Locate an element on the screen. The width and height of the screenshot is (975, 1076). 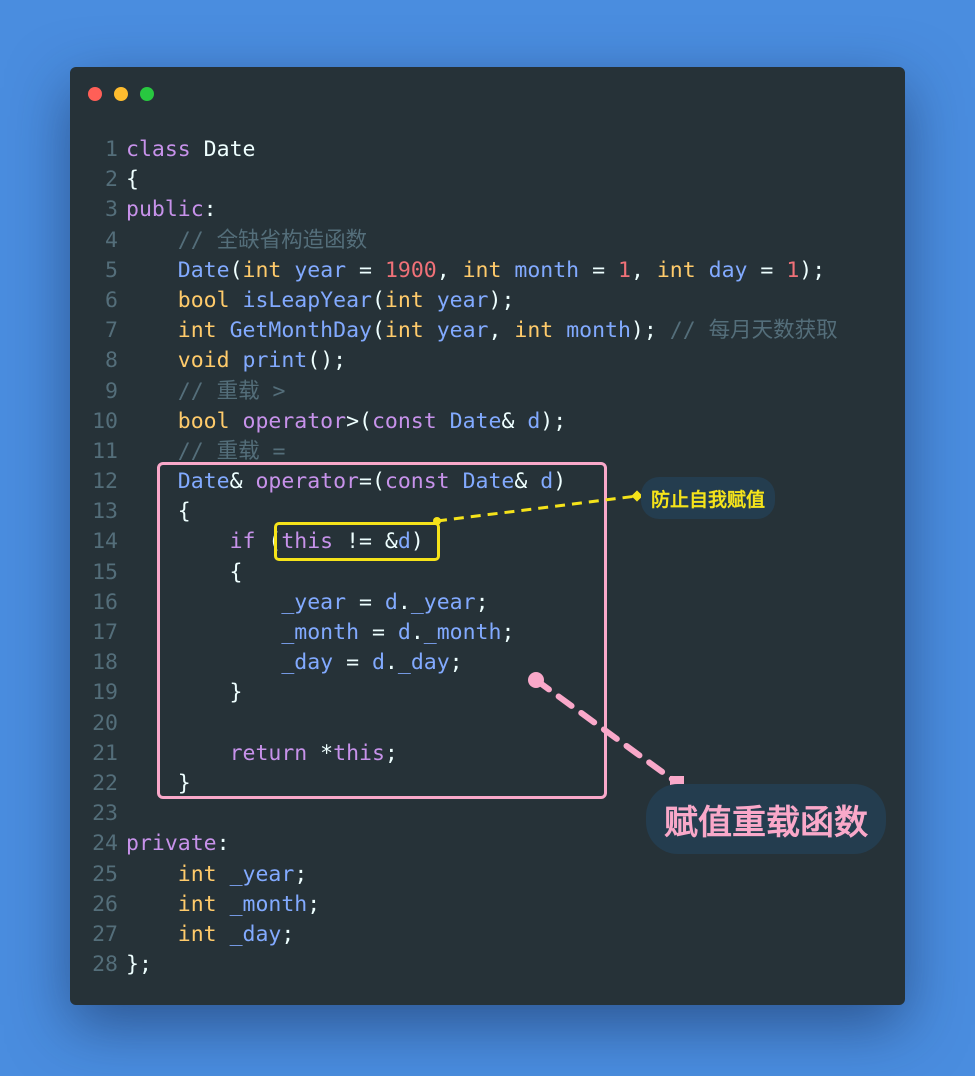
assign-overload-connector-start-dot is located at coordinates (536, 680).